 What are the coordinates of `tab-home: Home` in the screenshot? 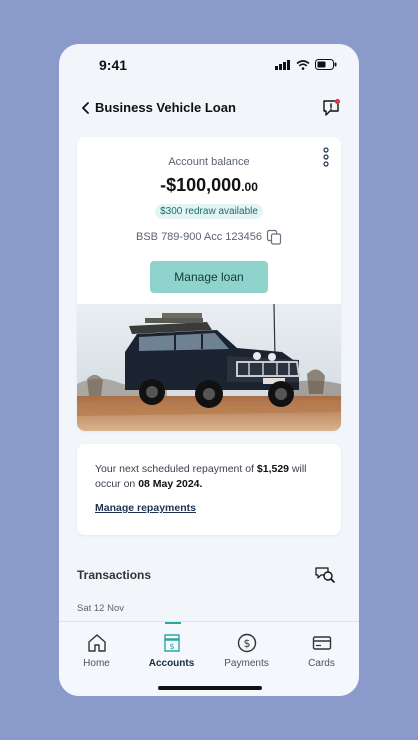 It's located at (96, 647).